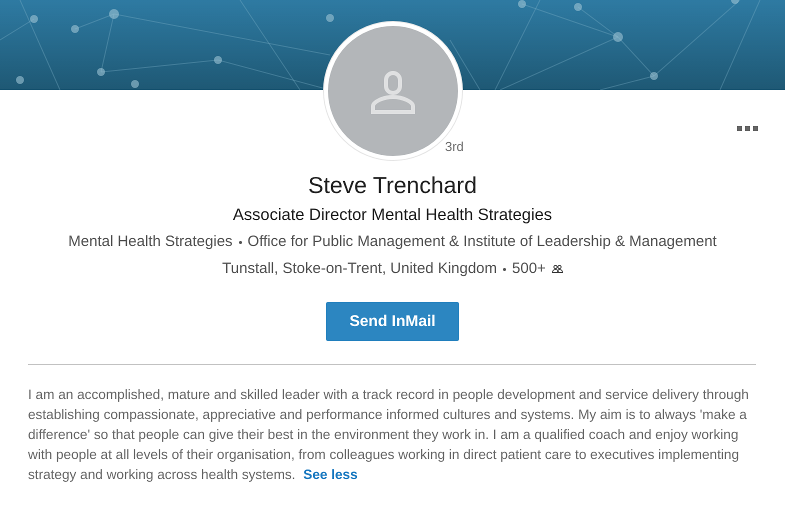 The width and height of the screenshot is (785, 512). What do you see at coordinates (392, 185) in the screenshot?
I see `profile-name: Steve Trenchard` at bounding box center [392, 185].